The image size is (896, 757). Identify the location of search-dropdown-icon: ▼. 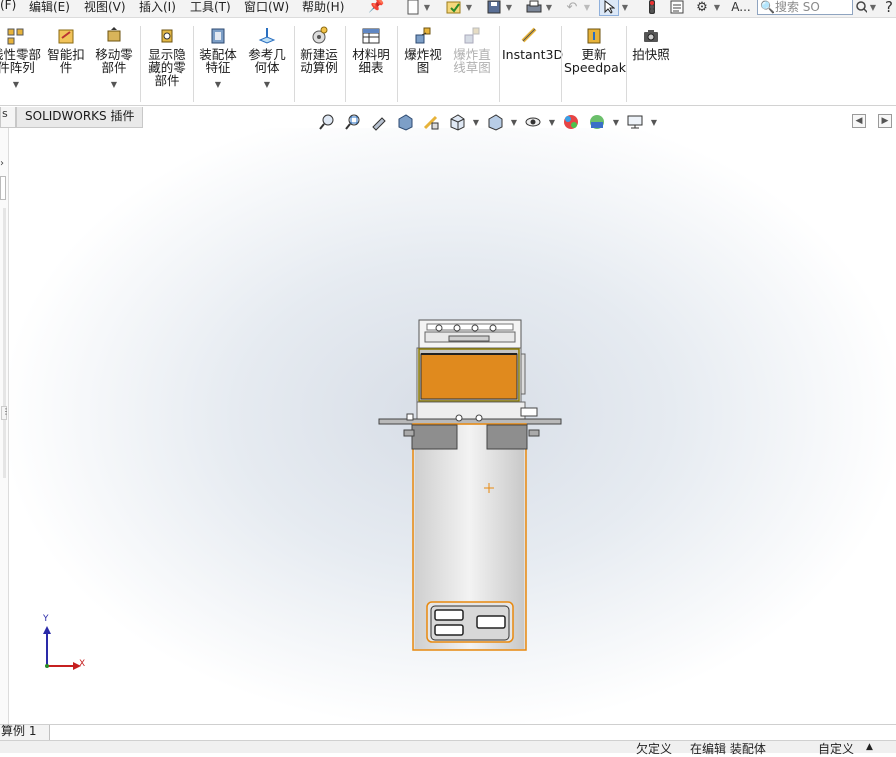
(873, 8).